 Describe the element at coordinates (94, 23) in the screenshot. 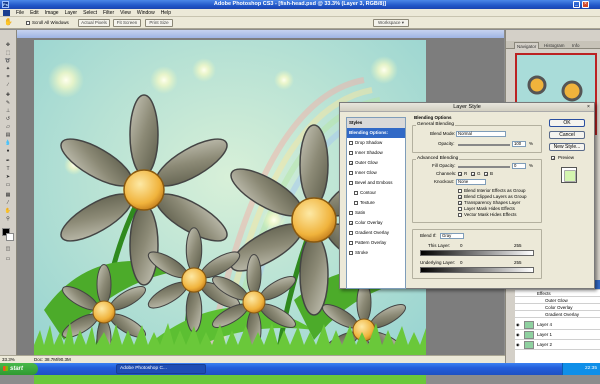

I see `actual-pixels-button: Actual Pixels` at that location.